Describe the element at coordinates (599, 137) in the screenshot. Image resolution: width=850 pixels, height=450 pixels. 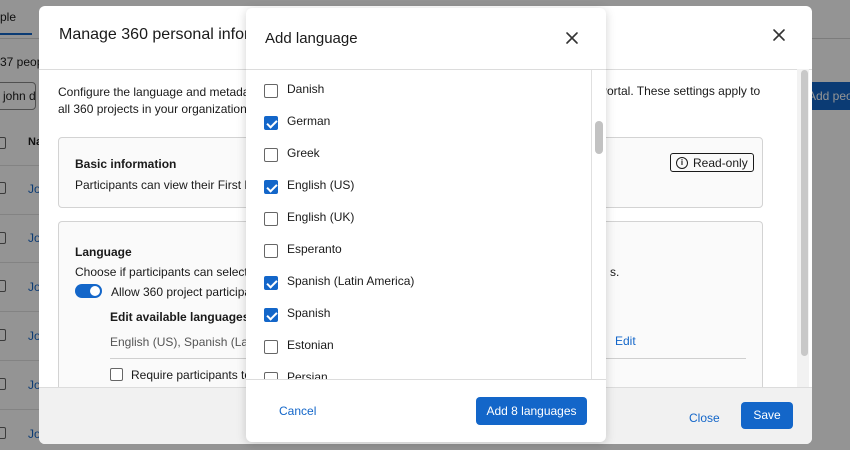
I see `language-list-scrollbar-thumb` at that location.